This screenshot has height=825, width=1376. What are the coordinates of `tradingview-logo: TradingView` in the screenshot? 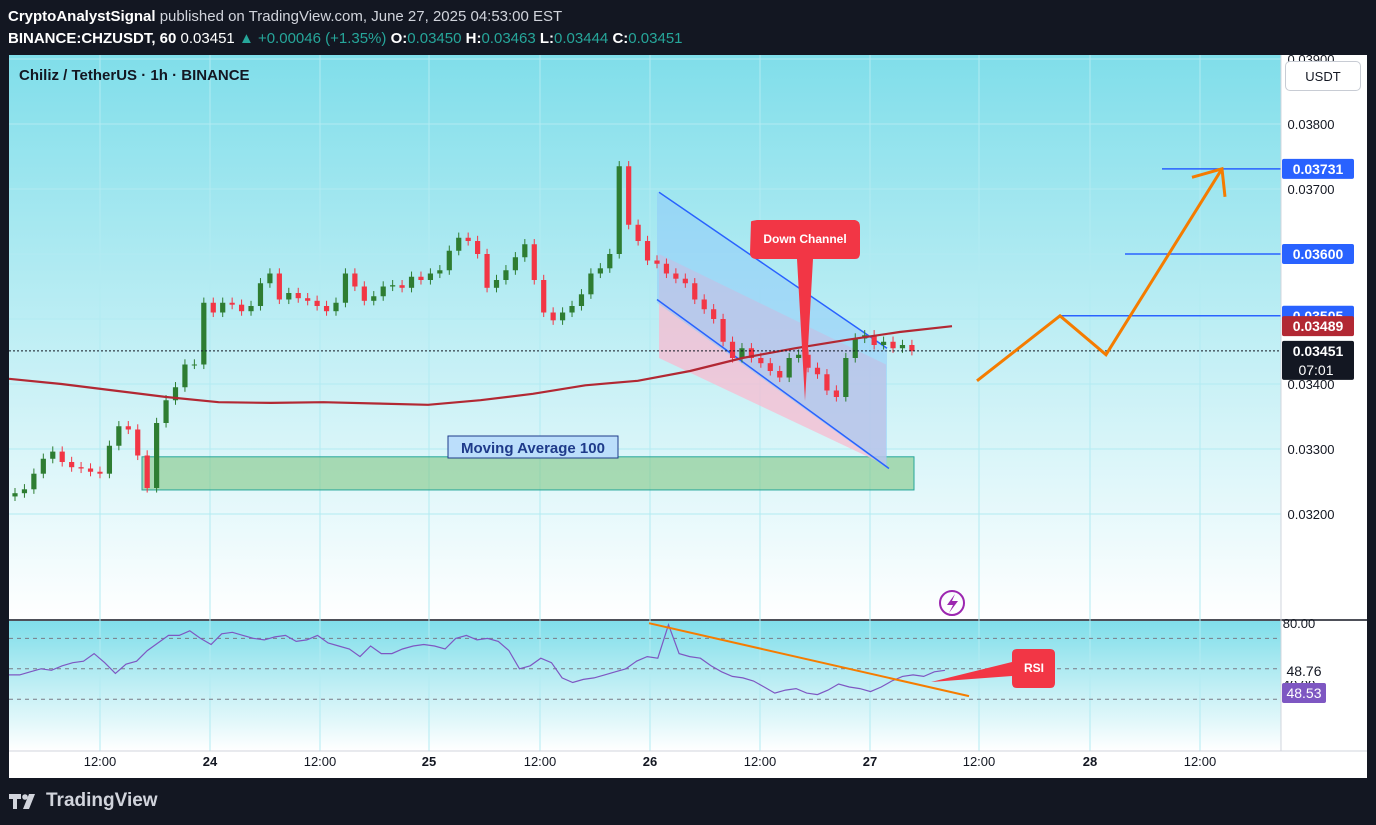 It's located at (83, 801).